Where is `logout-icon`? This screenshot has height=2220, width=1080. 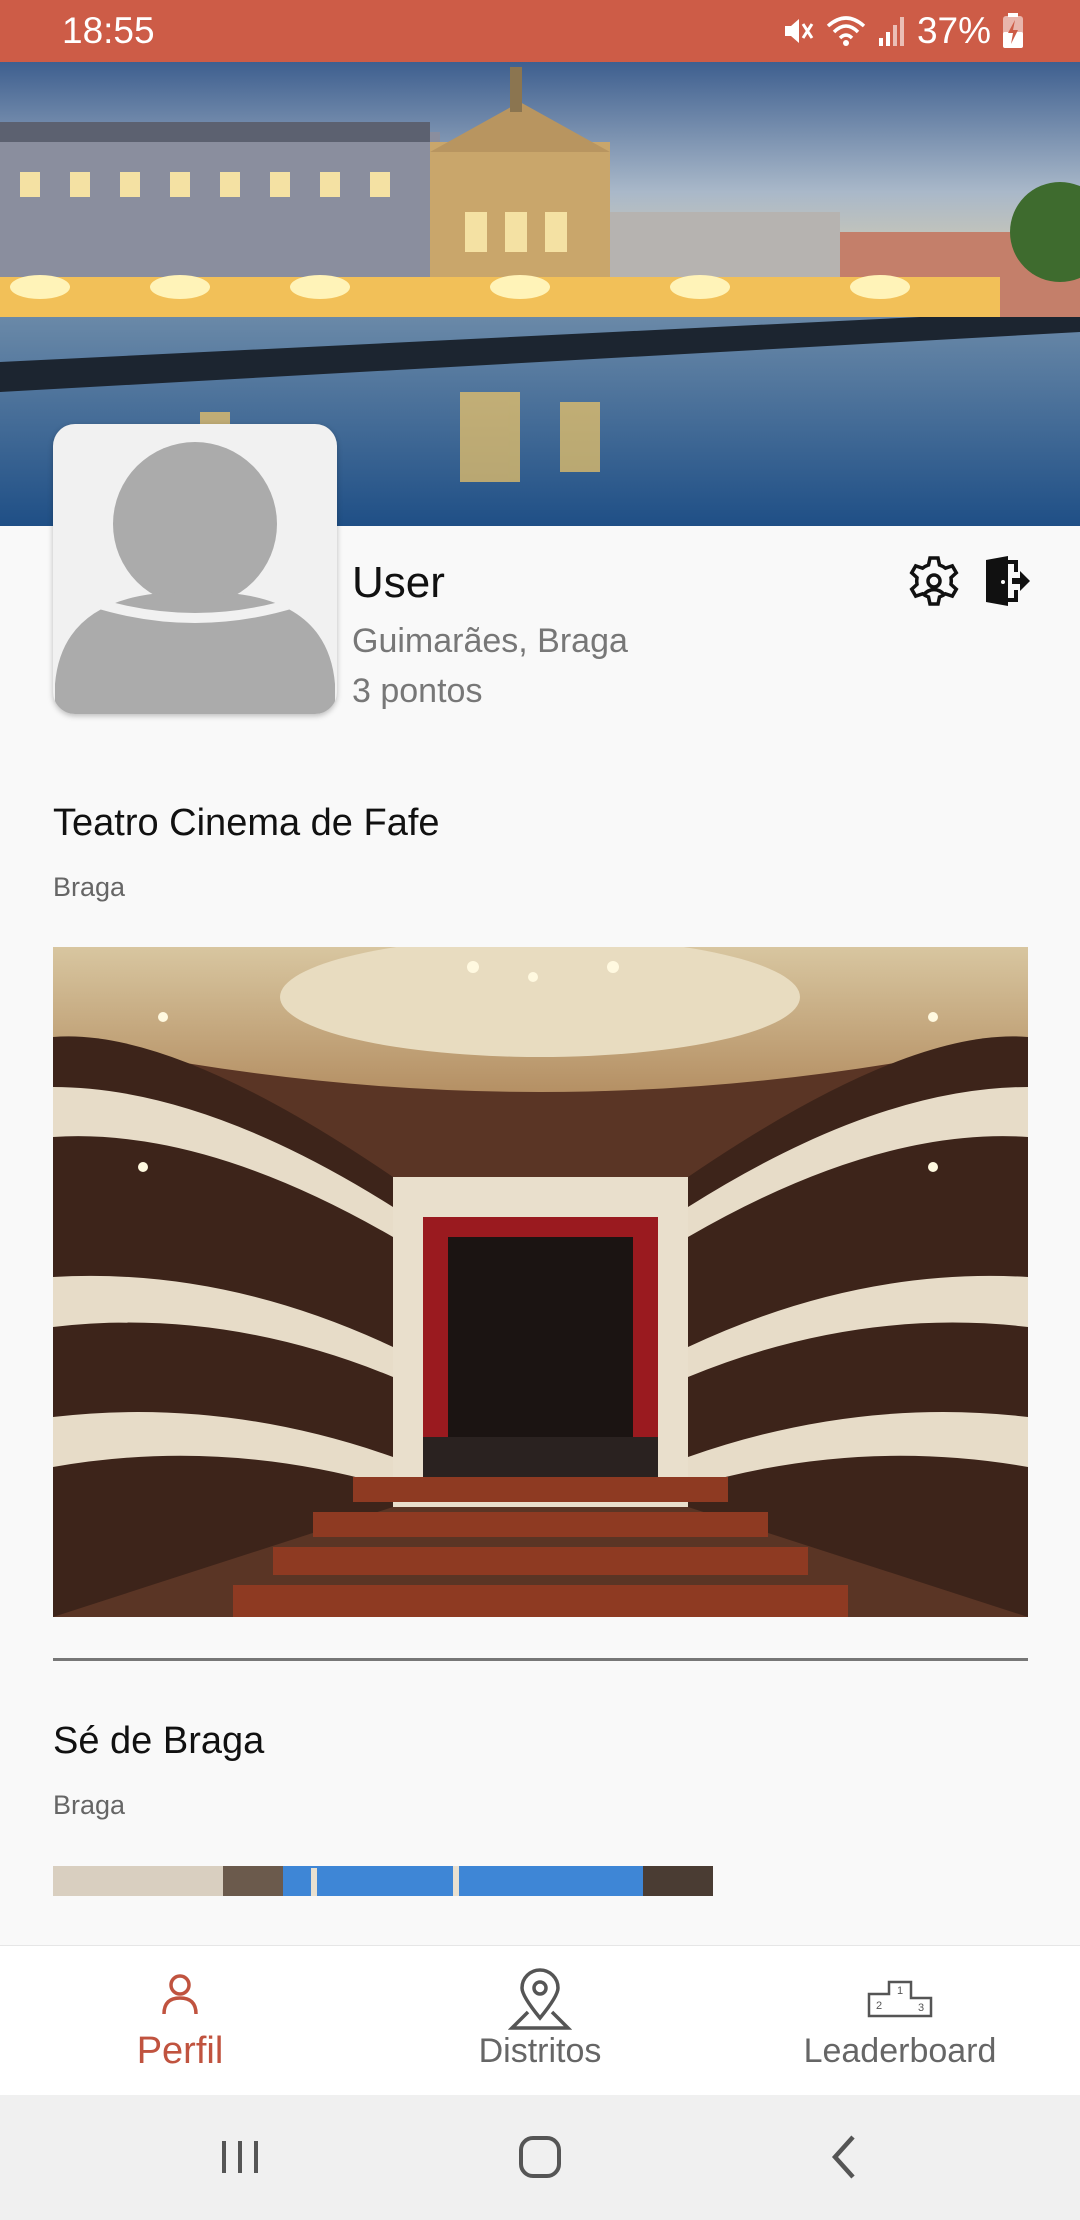
logout-icon is located at coordinates (1008, 581).